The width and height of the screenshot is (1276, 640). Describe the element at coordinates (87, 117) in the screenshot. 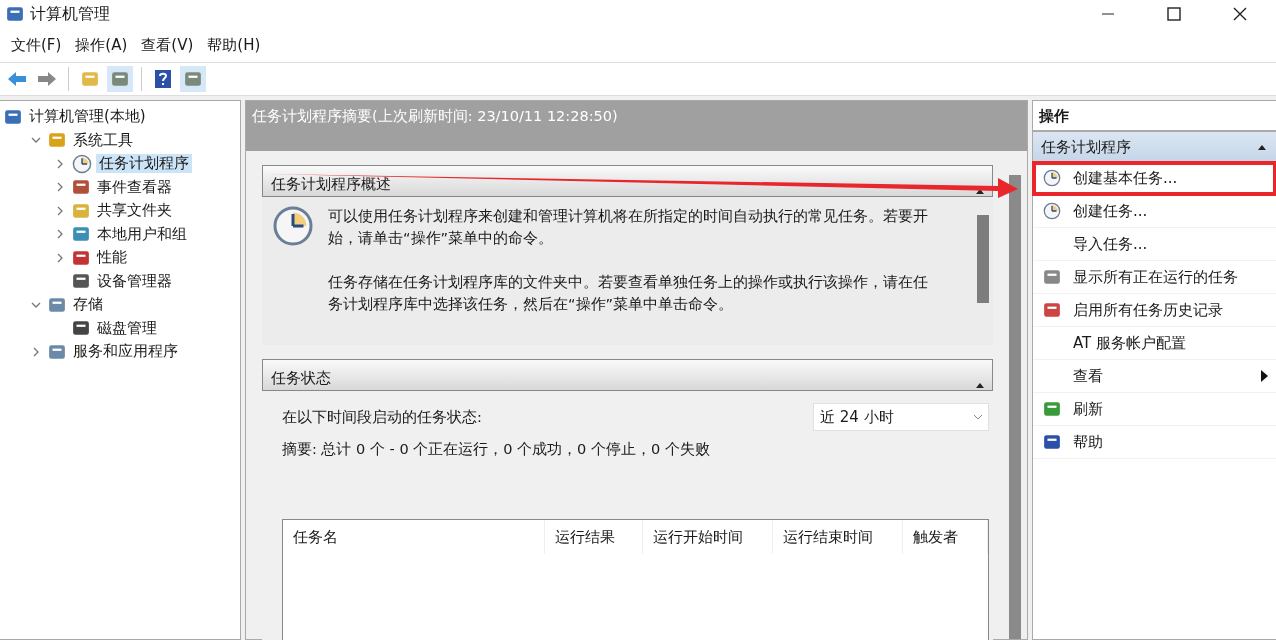

I see `tree-item: 计算机管理(本地)` at that location.